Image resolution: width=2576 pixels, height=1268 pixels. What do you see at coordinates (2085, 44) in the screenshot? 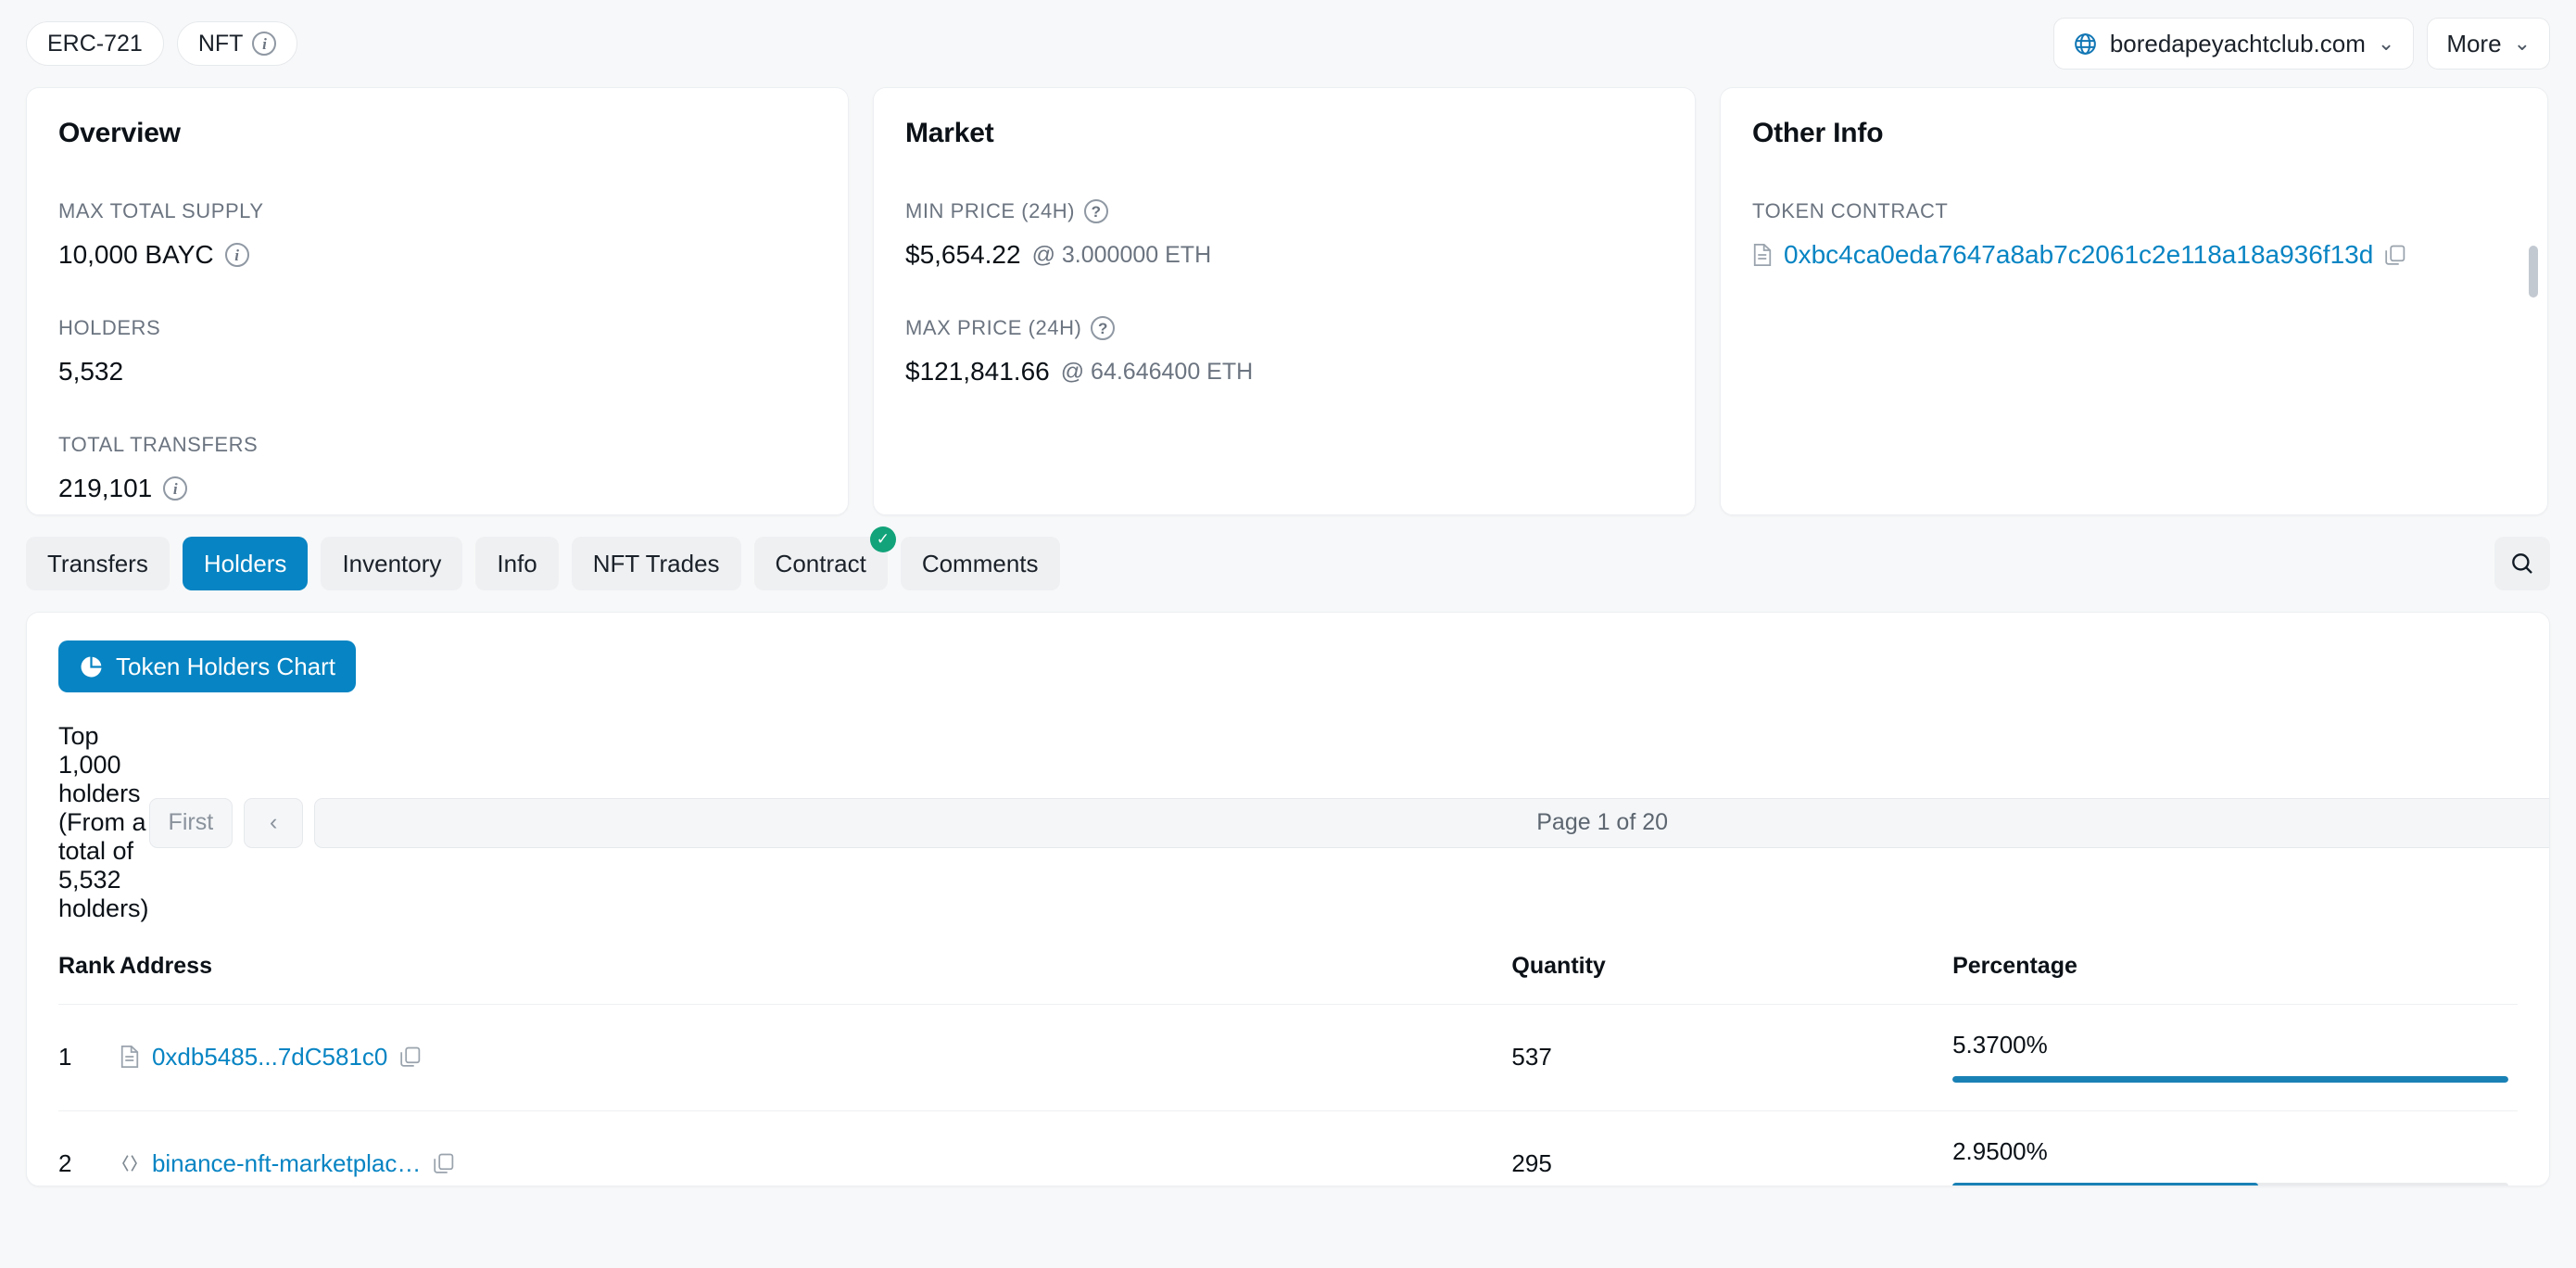
I see `globe-icon` at bounding box center [2085, 44].